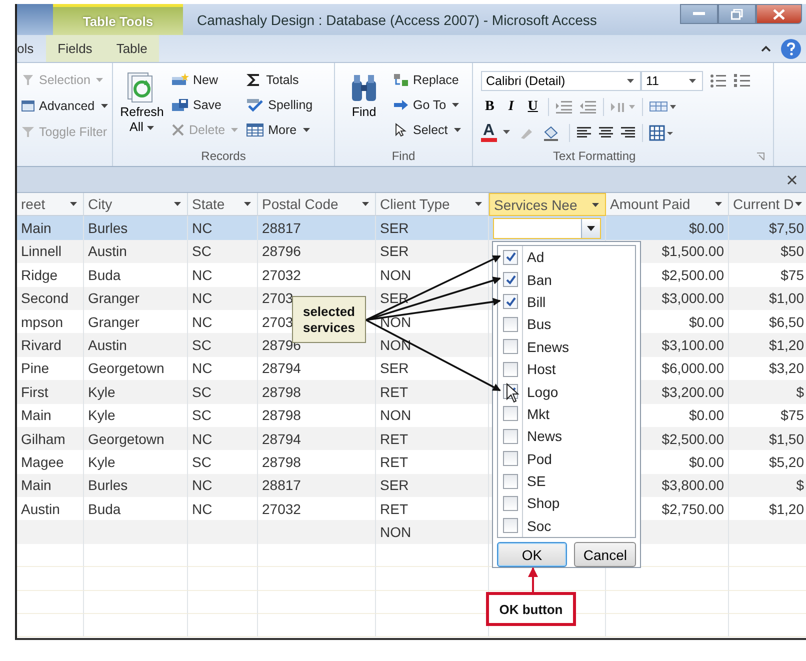  Describe the element at coordinates (204, 105) in the screenshot. I see `ribbon-command: Save` at that location.